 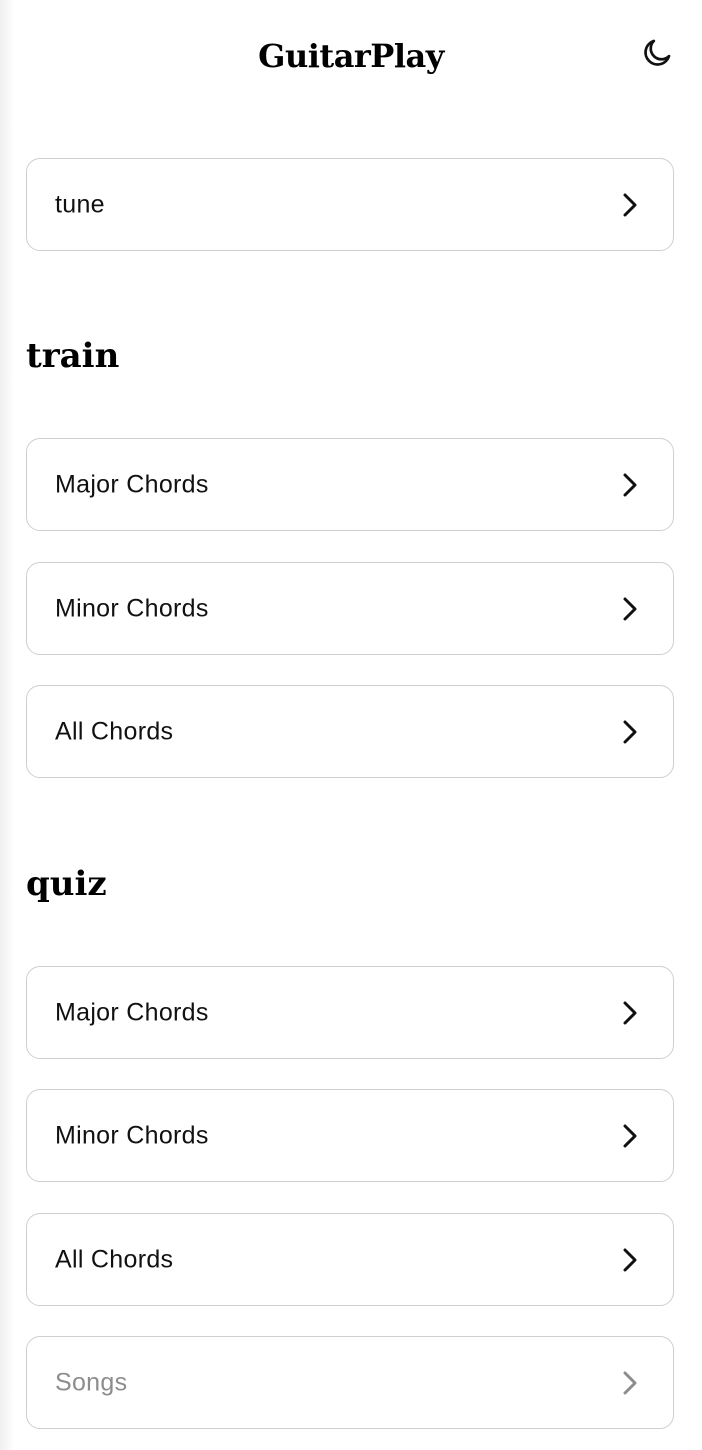 What do you see at coordinates (350, 1259) in the screenshot?
I see `quiz-all-chords-row: All Chords` at bounding box center [350, 1259].